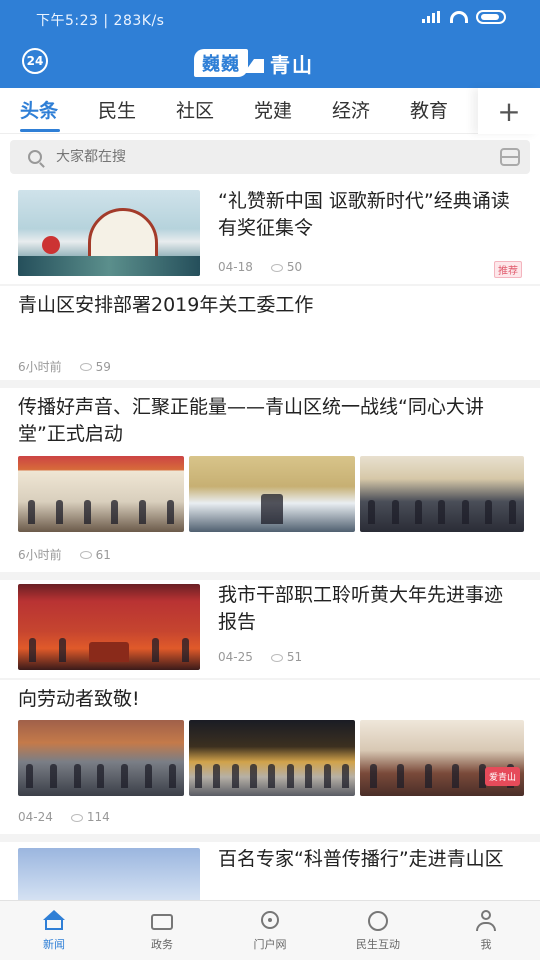  I want to click on recommend-tag: 推荐, so click(508, 269).